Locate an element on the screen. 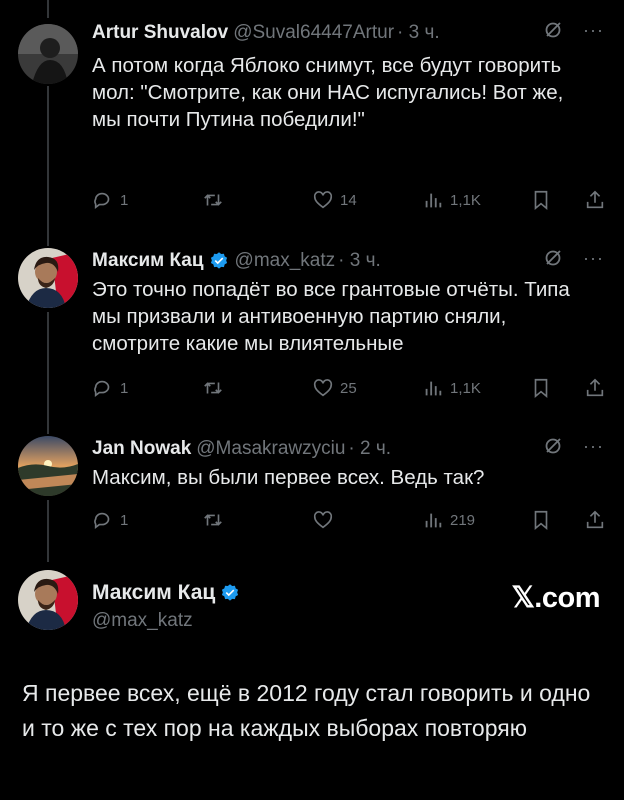 This screenshot has height=800, width=624. author-handle: @Masakrawzyciu is located at coordinates (270, 449).